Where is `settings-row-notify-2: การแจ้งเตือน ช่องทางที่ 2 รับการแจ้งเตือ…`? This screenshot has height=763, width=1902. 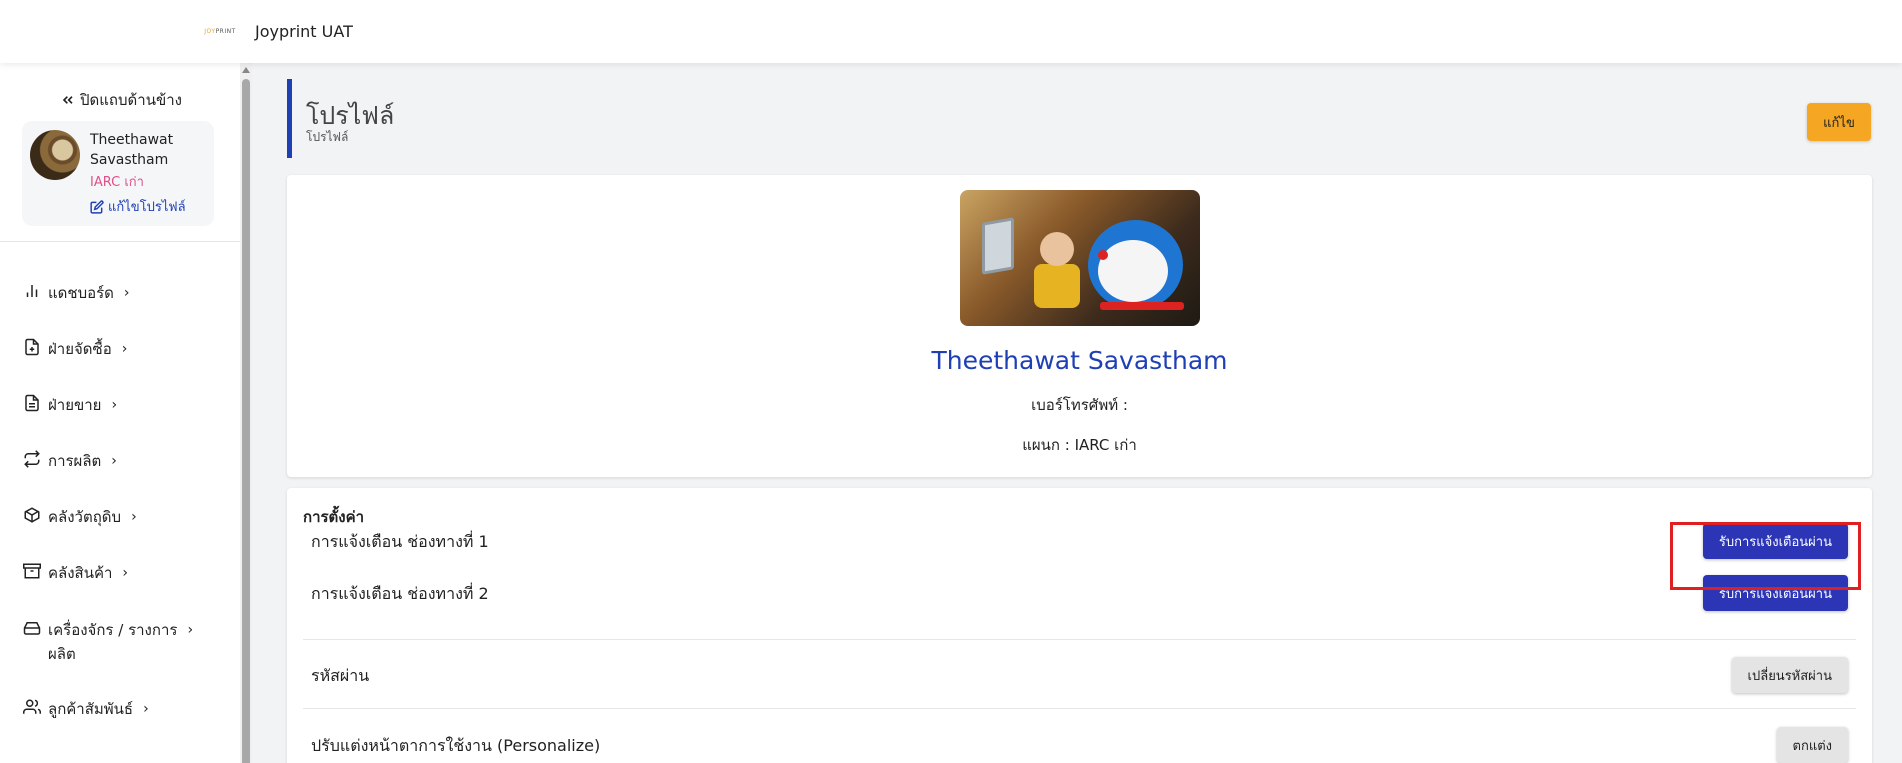 settings-row-notify-2: การแจ้งเตือน ช่องทางที่ 2 รับการแจ้งเตือ… is located at coordinates (1079, 593).